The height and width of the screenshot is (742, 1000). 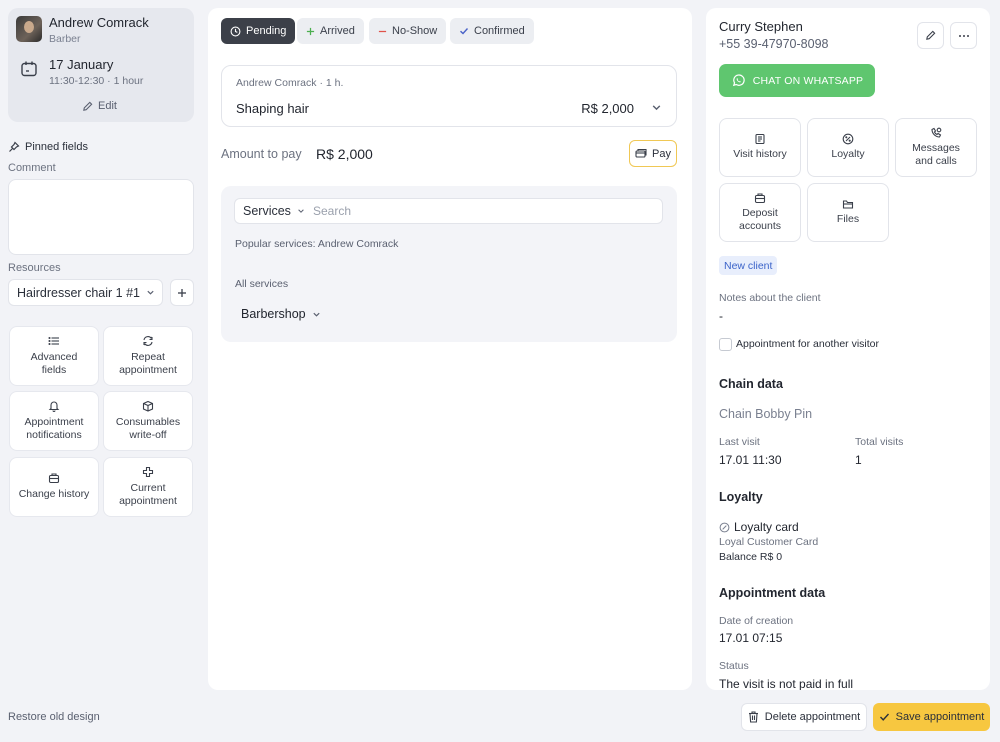 I want to click on client-phone: +55 39-47970-8098, so click(x=774, y=44).